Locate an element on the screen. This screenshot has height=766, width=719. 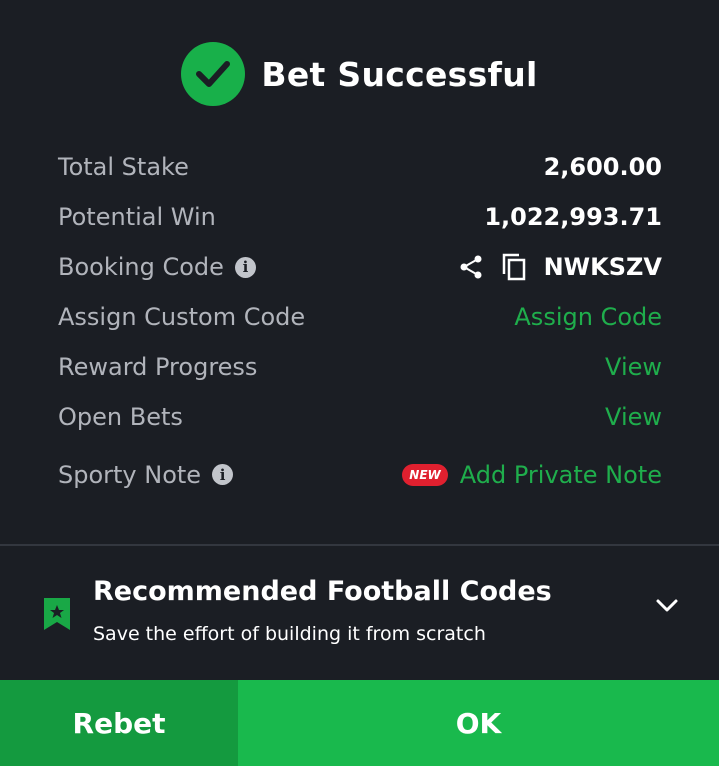
potential-win-value: 1,022,993.71 is located at coordinates (573, 217).